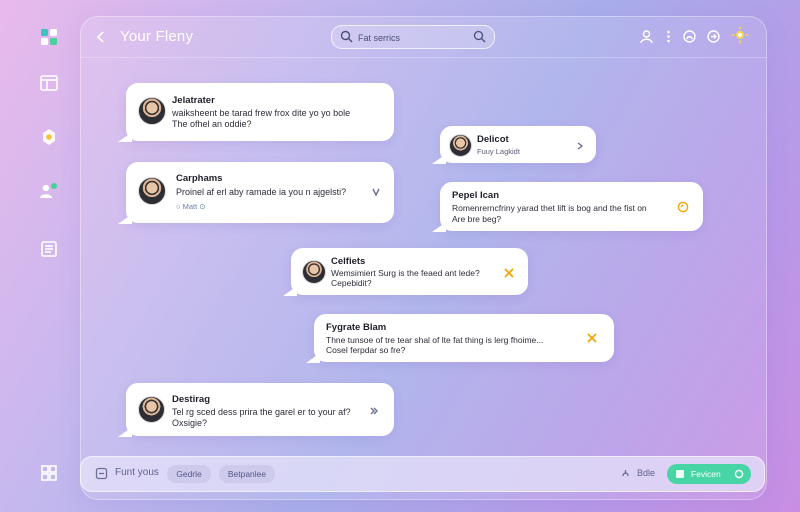  What do you see at coordinates (706, 474) in the screenshot?
I see `send-label: Fevicen` at bounding box center [706, 474].